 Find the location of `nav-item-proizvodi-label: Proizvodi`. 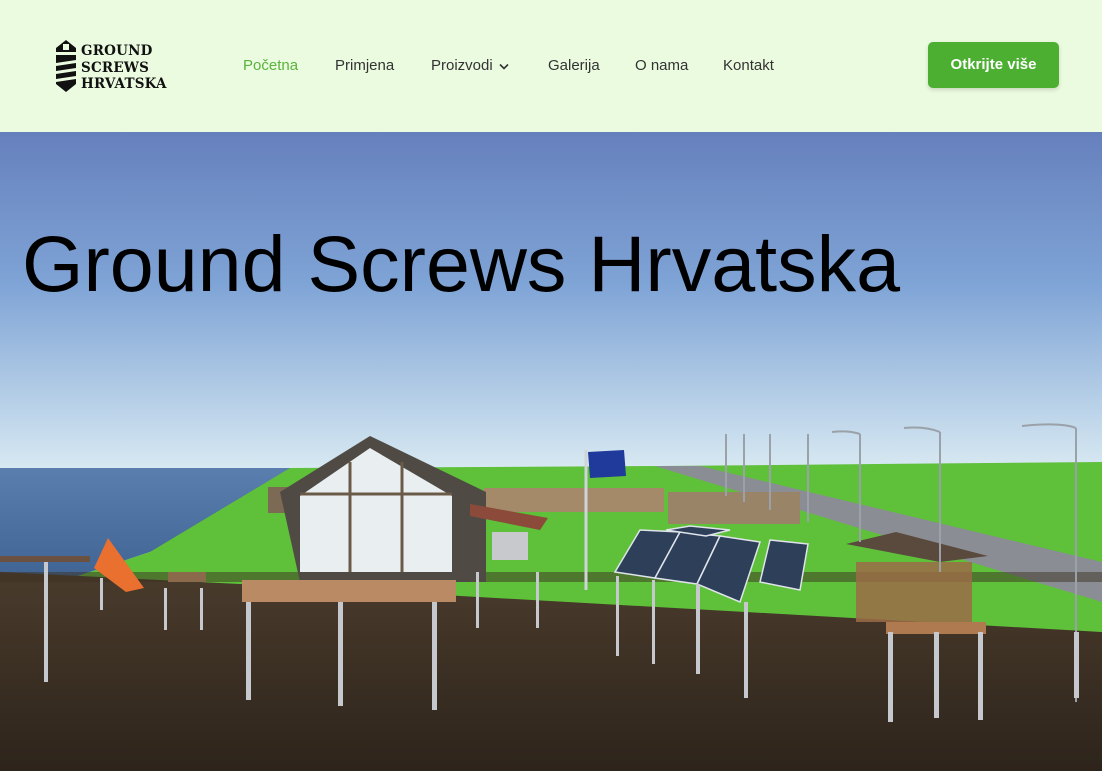

nav-item-proizvodi-label: Proizvodi is located at coordinates (462, 65).